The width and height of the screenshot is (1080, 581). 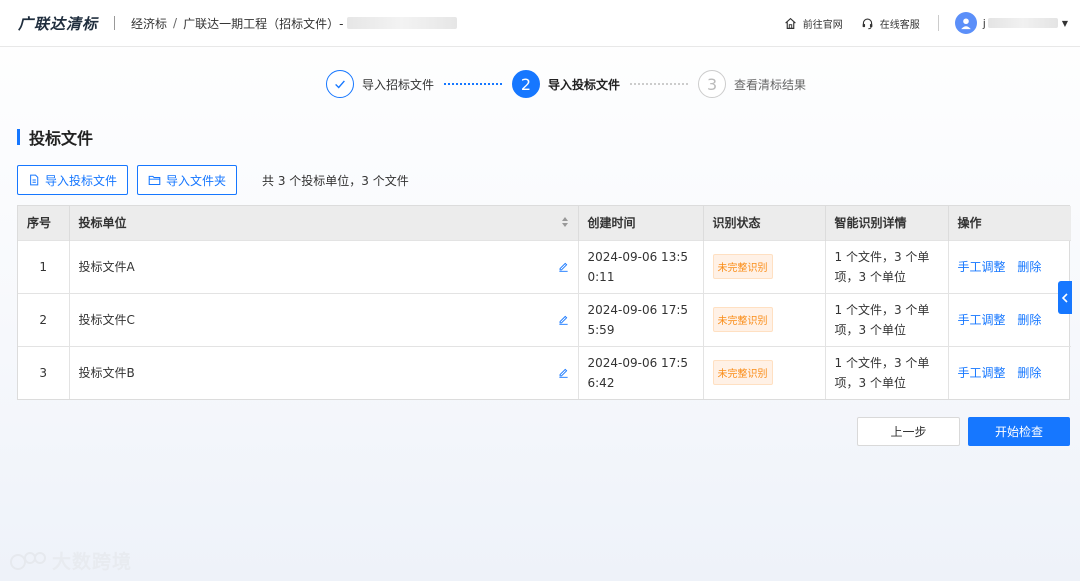 What do you see at coordinates (34, 180) in the screenshot?
I see `file-icon` at bounding box center [34, 180].